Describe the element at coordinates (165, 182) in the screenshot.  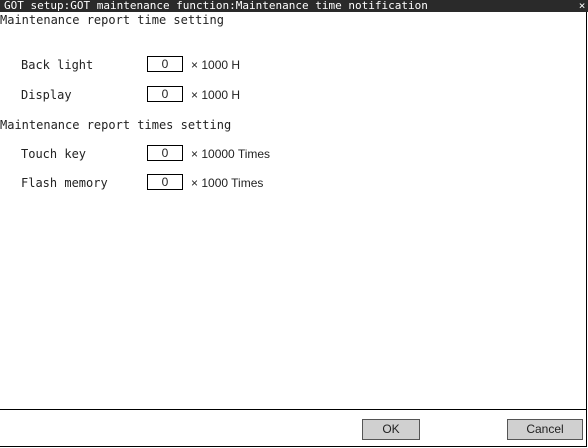
I see `flash-memory-value-input: 0` at that location.